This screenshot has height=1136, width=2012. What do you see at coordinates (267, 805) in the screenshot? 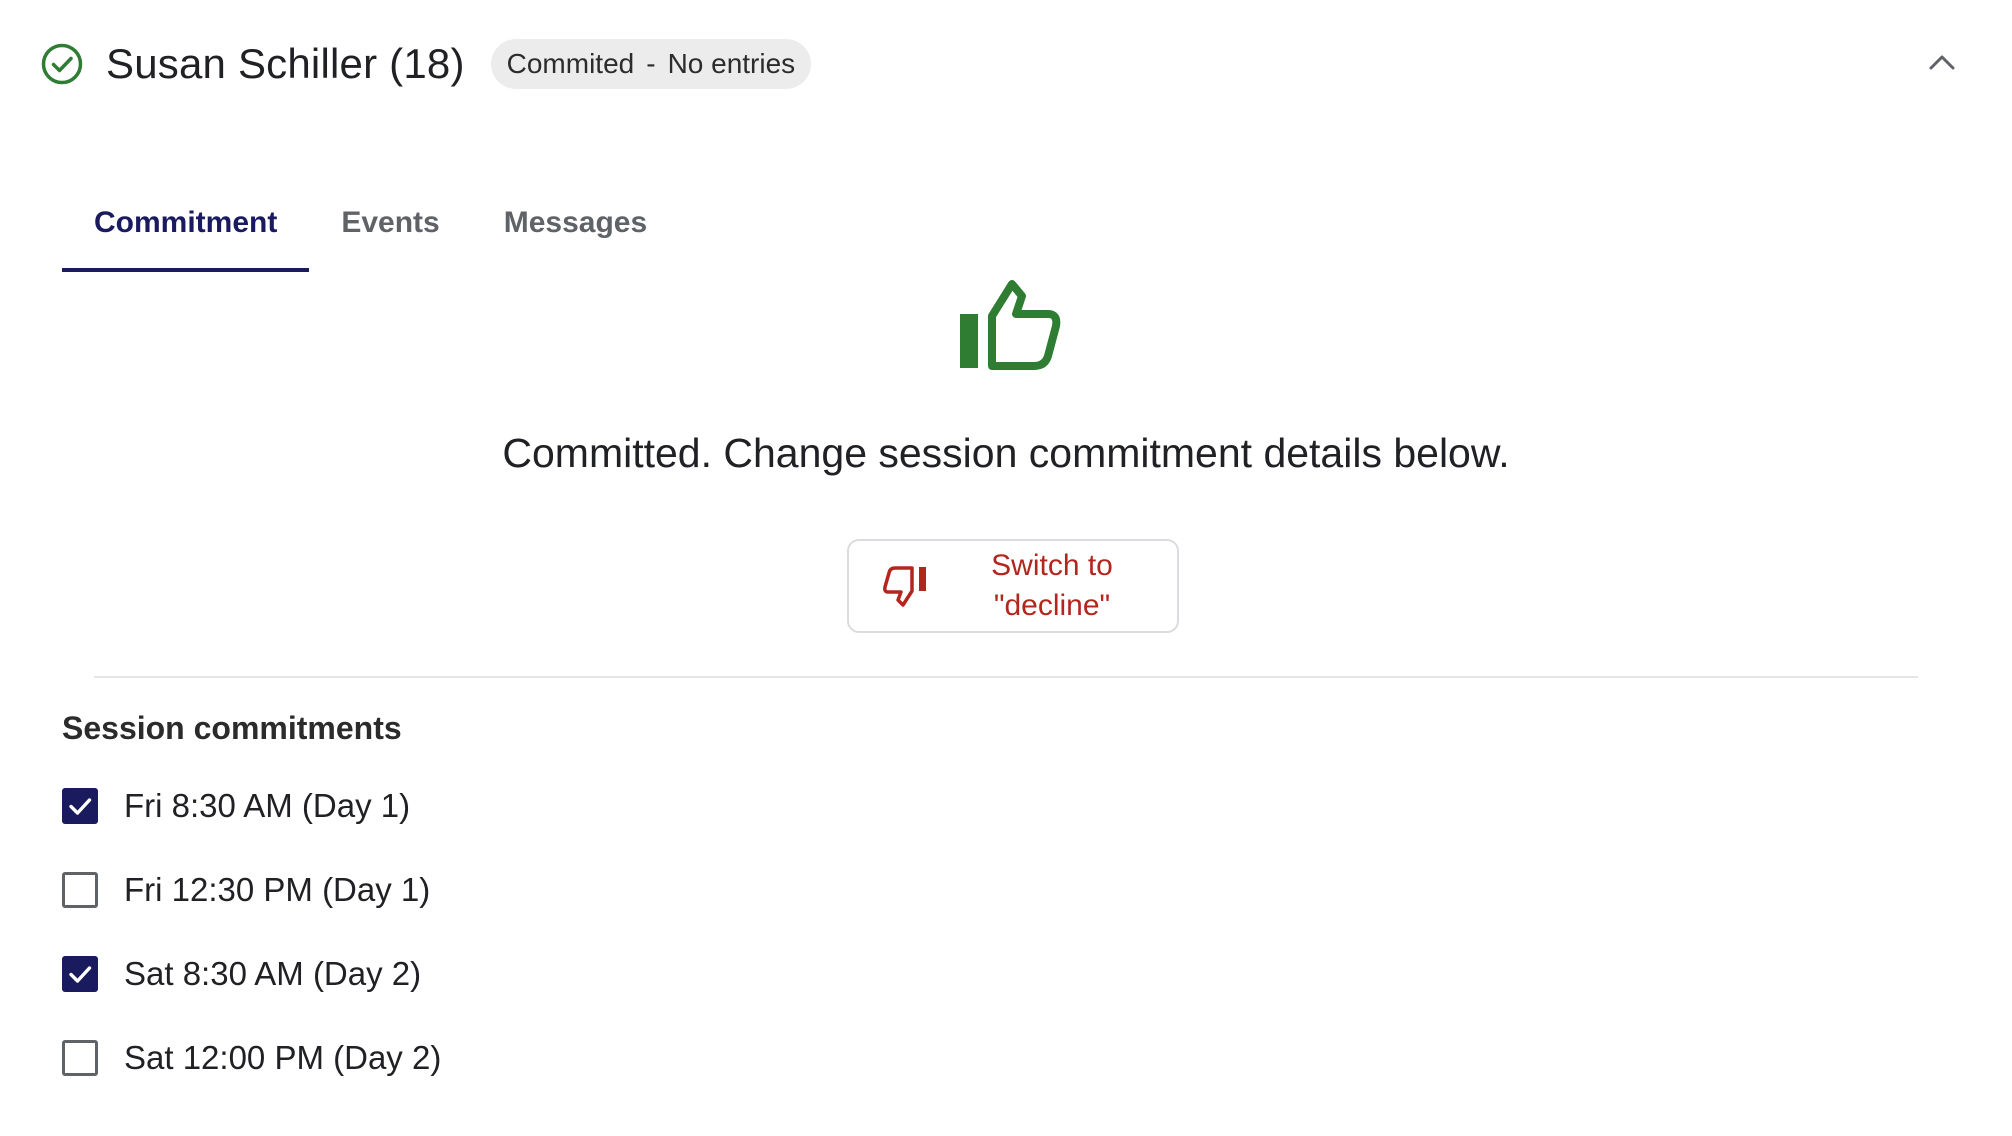
I see `session-label: Fri 8:30 AM (Day 1)` at bounding box center [267, 805].